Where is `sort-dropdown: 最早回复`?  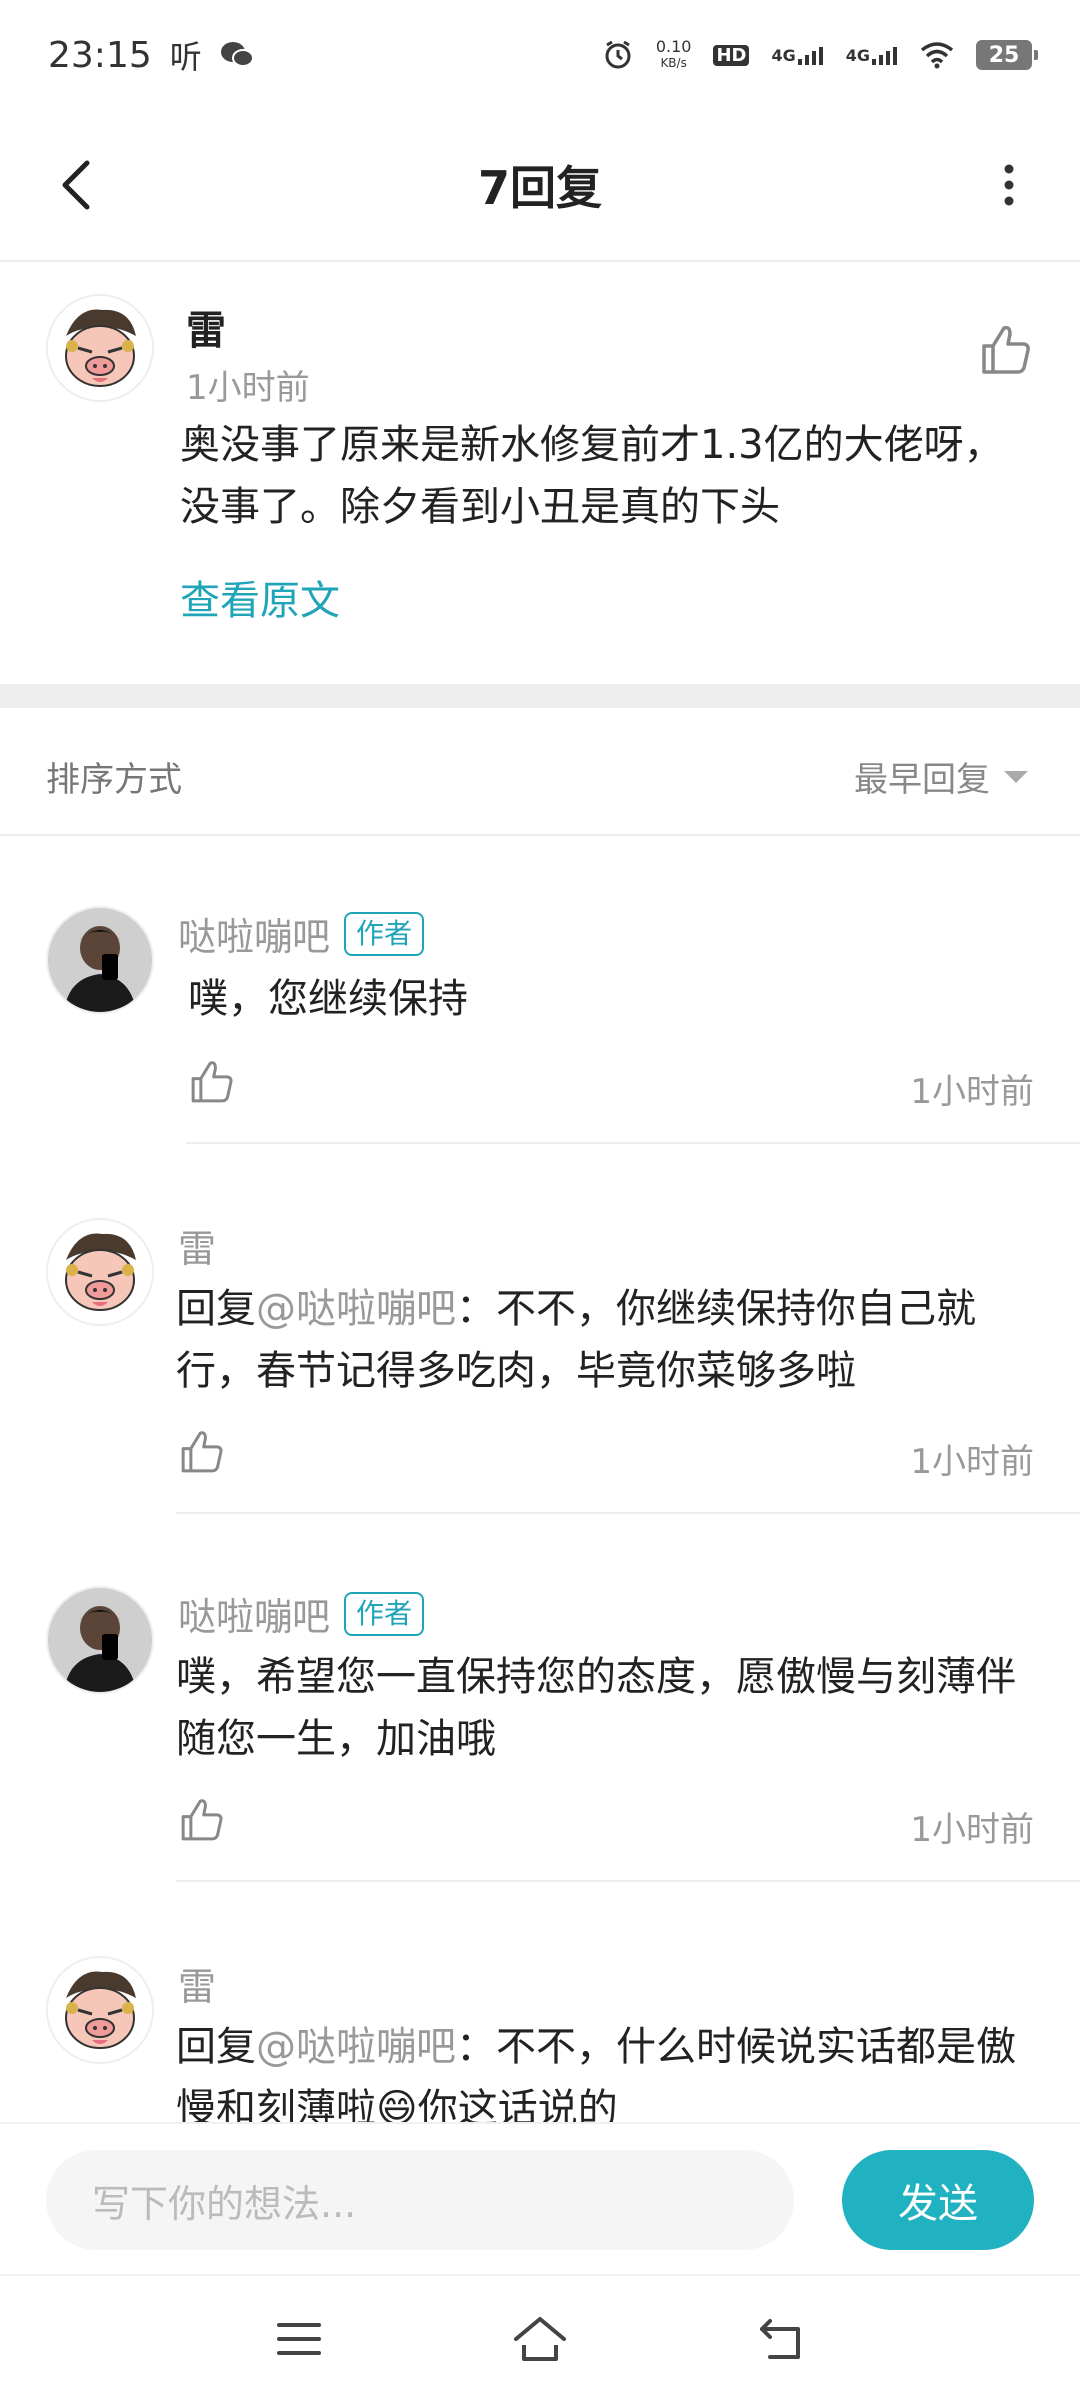 sort-dropdown: 最早回复 is located at coordinates (941, 776).